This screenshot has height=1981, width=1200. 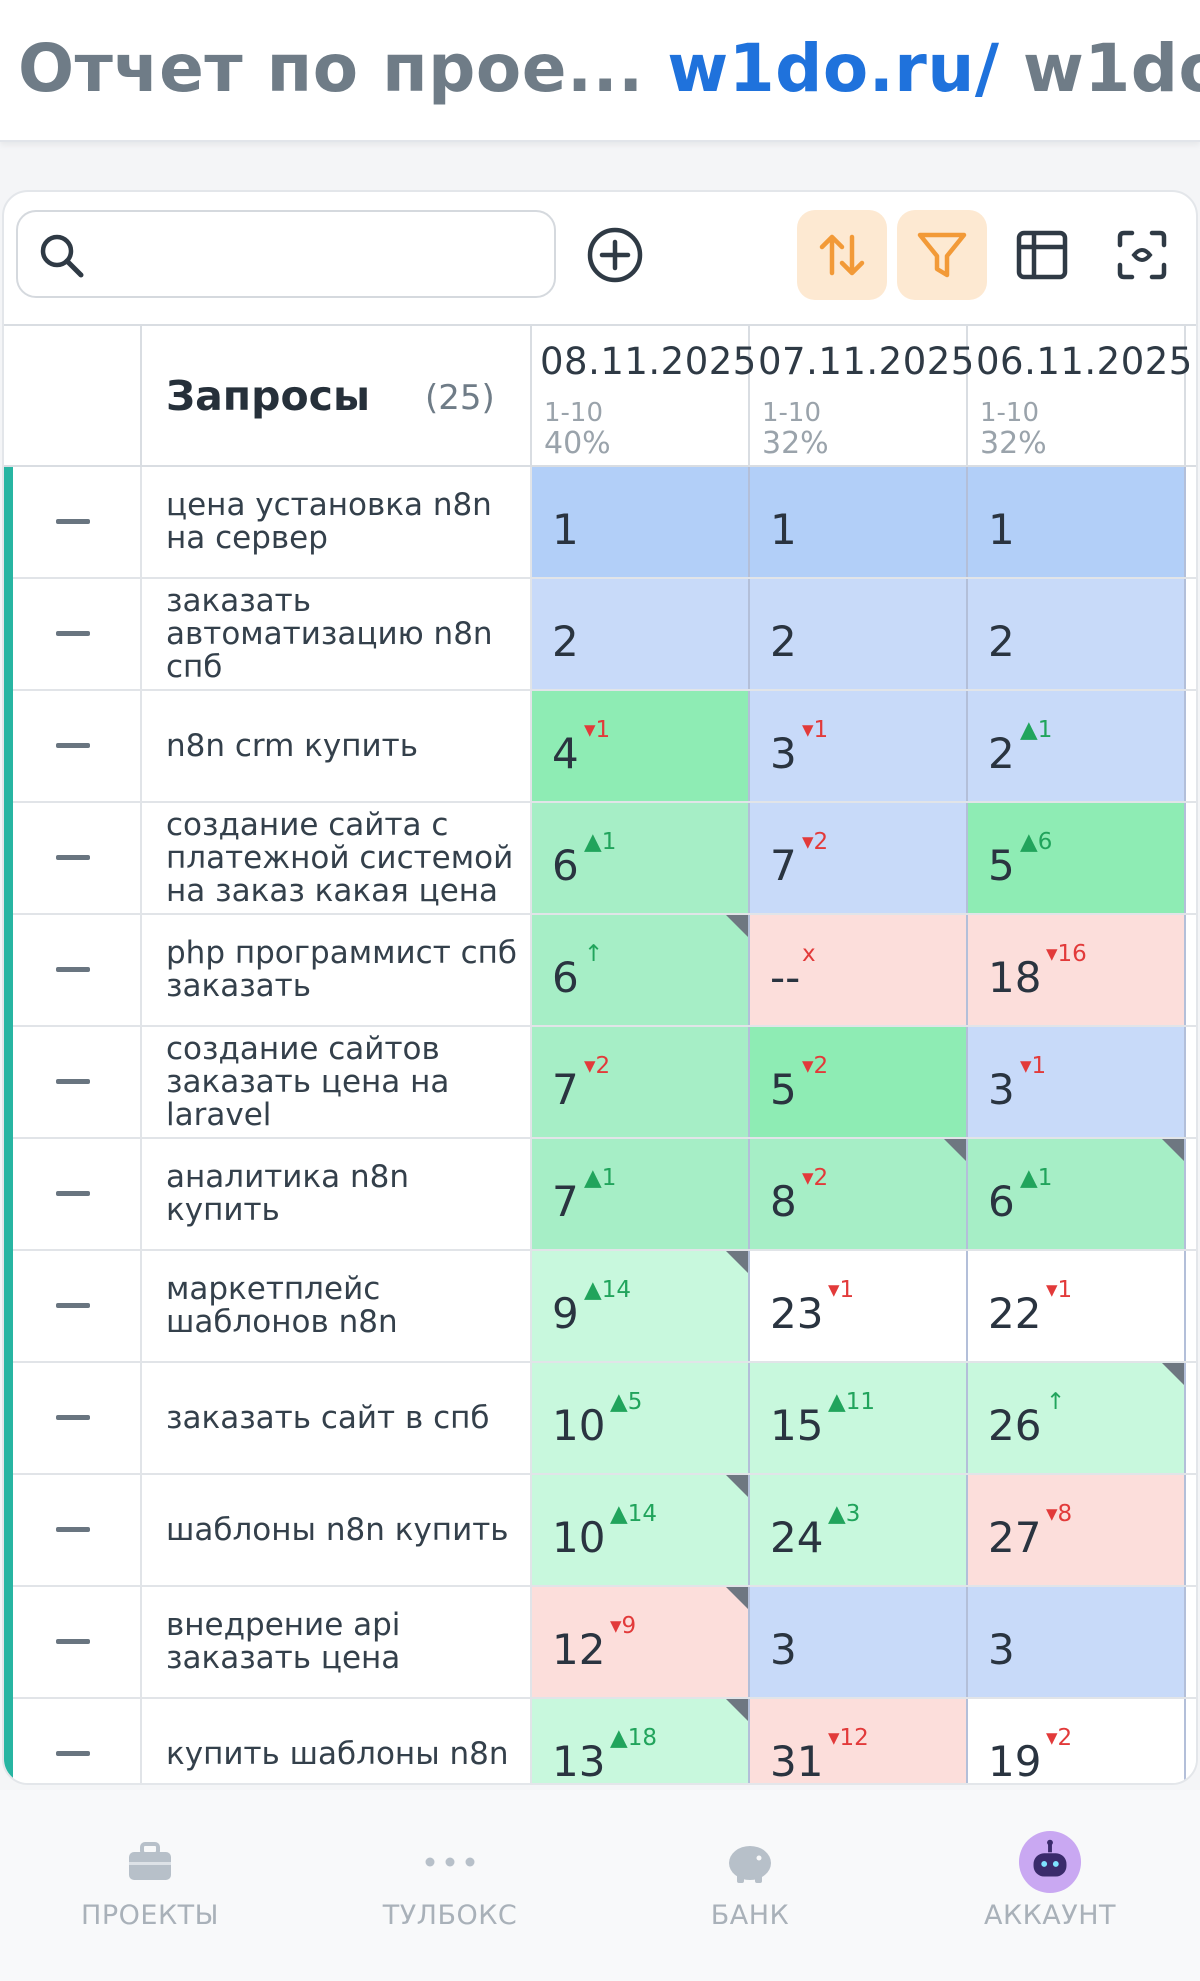 What do you see at coordinates (641, 1418) in the screenshot?
I see `position-cell: 10 ▲5` at bounding box center [641, 1418].